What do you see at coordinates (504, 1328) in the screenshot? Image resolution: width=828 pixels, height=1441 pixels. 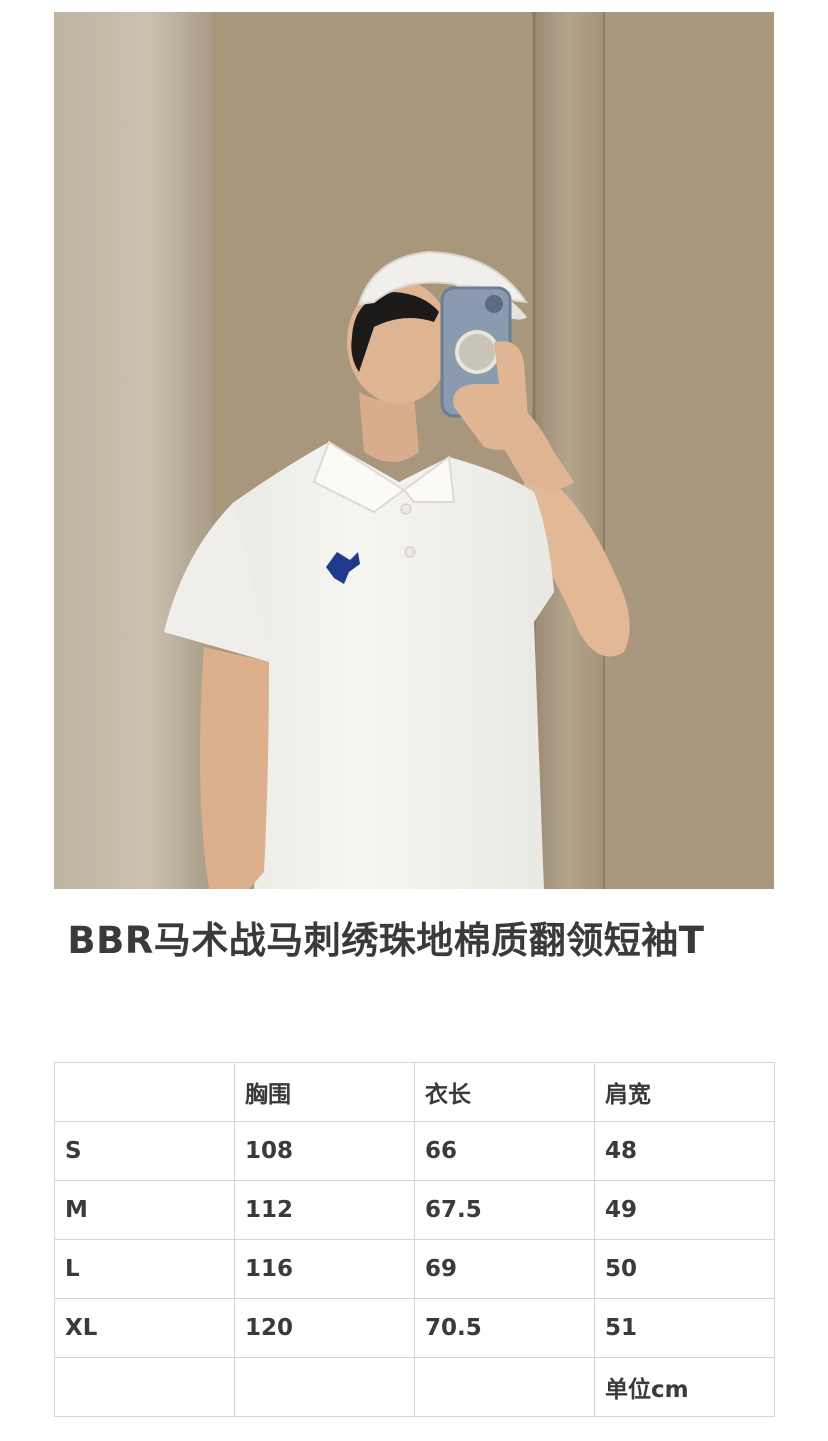 I see `length-cell: 70.5` at bounding box center [504, 1328].